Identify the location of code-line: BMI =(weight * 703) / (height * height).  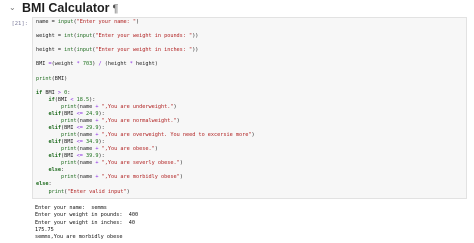
(145, 64).